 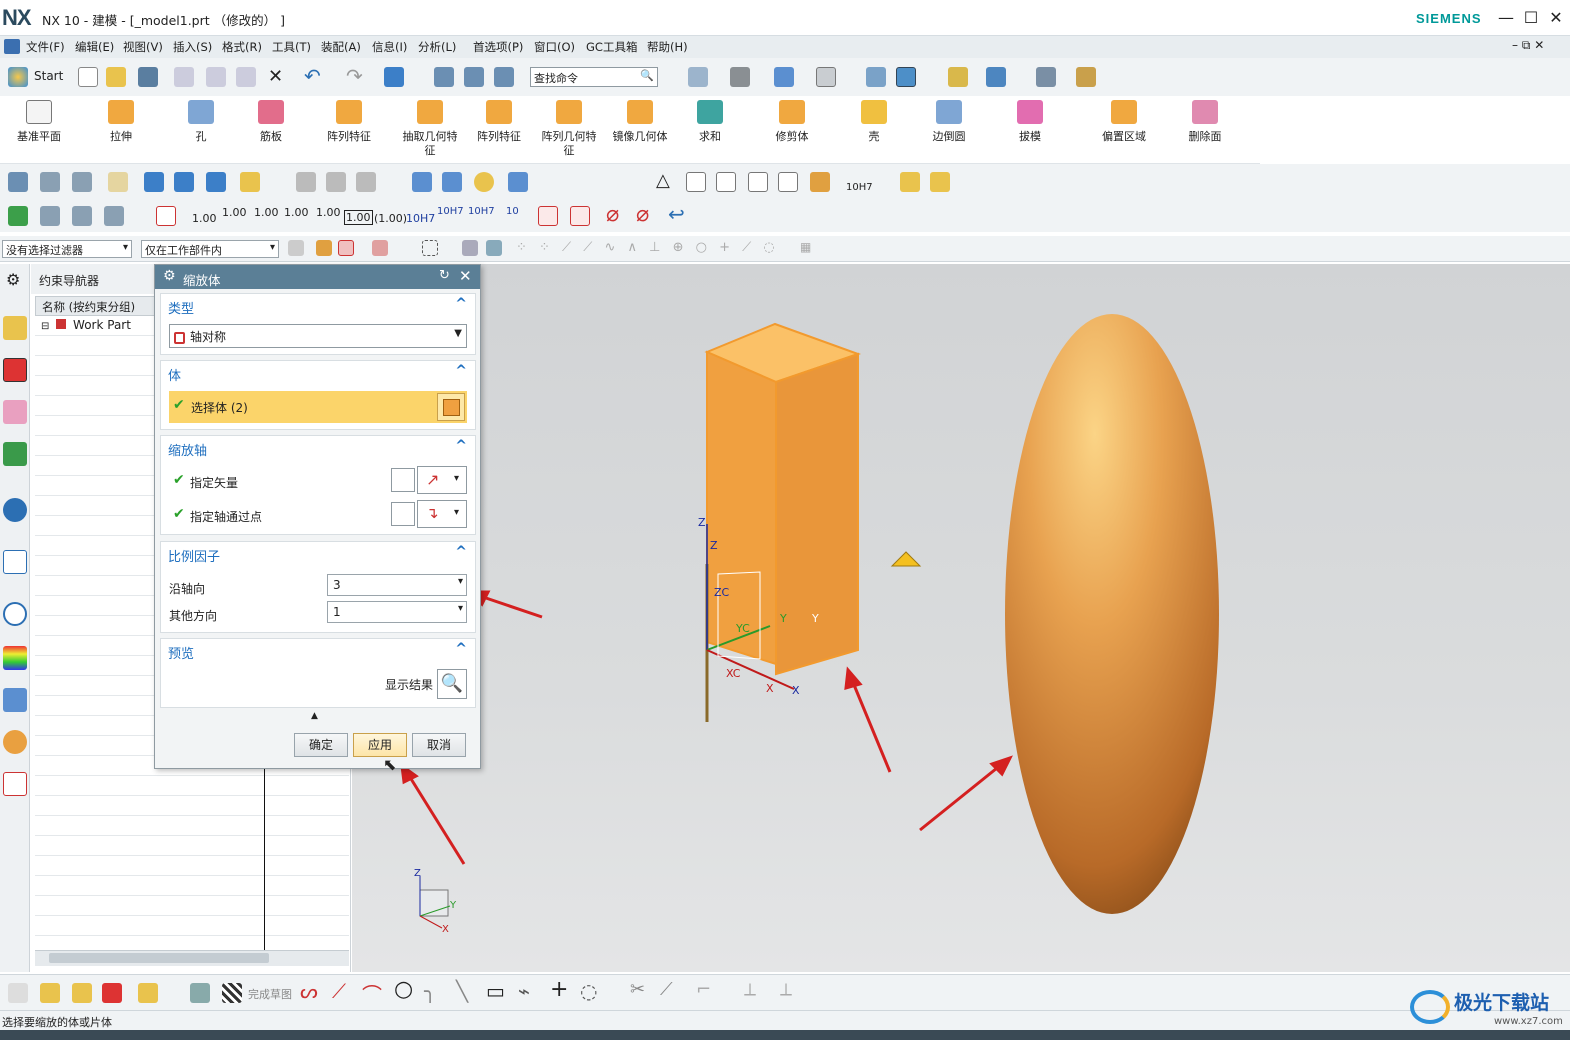 I want to click on show-hide-icon, so click(x=996, y=77).